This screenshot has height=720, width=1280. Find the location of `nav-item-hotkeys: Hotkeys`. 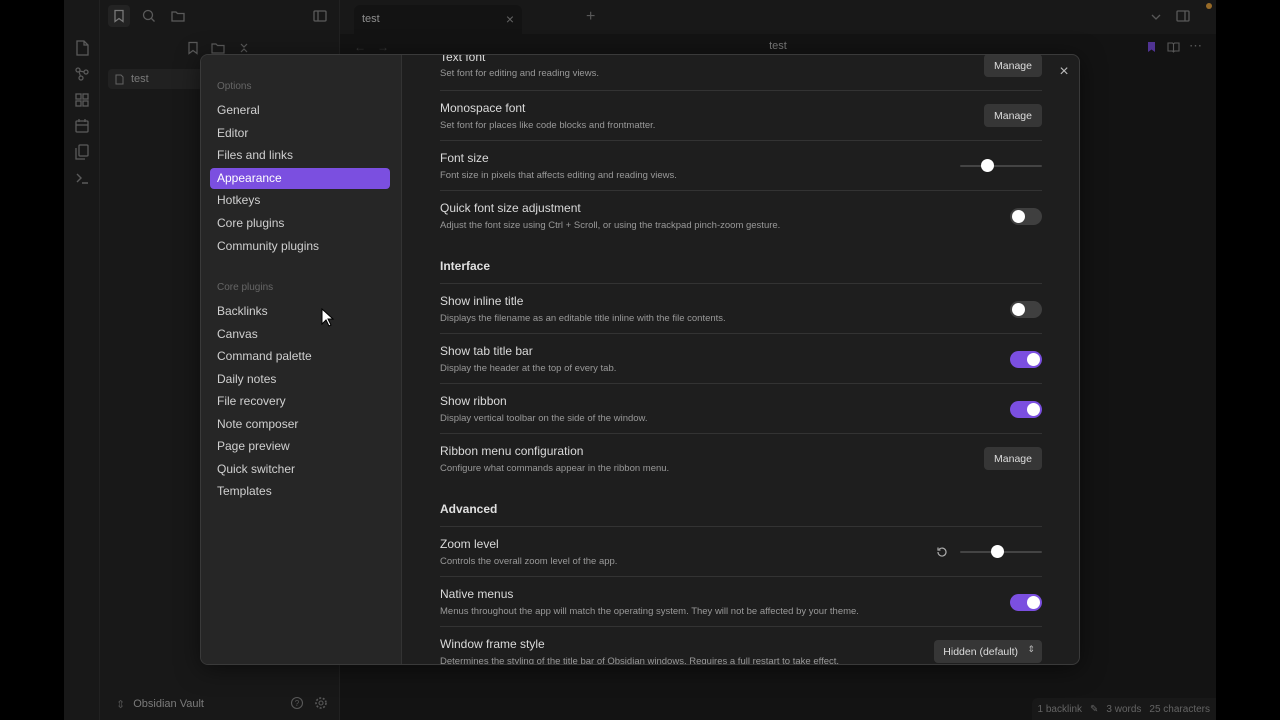

nav-item-hotkeys: Hotkeys is located at coordinates (300, 200).